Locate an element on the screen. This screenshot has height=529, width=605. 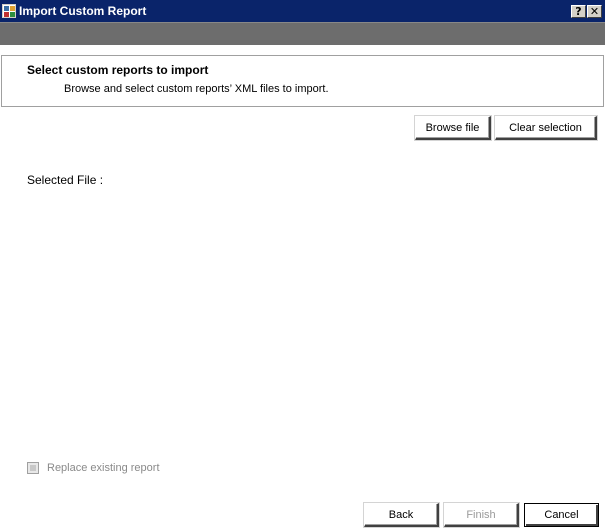
app-icon is located at coordinates (9, 11).